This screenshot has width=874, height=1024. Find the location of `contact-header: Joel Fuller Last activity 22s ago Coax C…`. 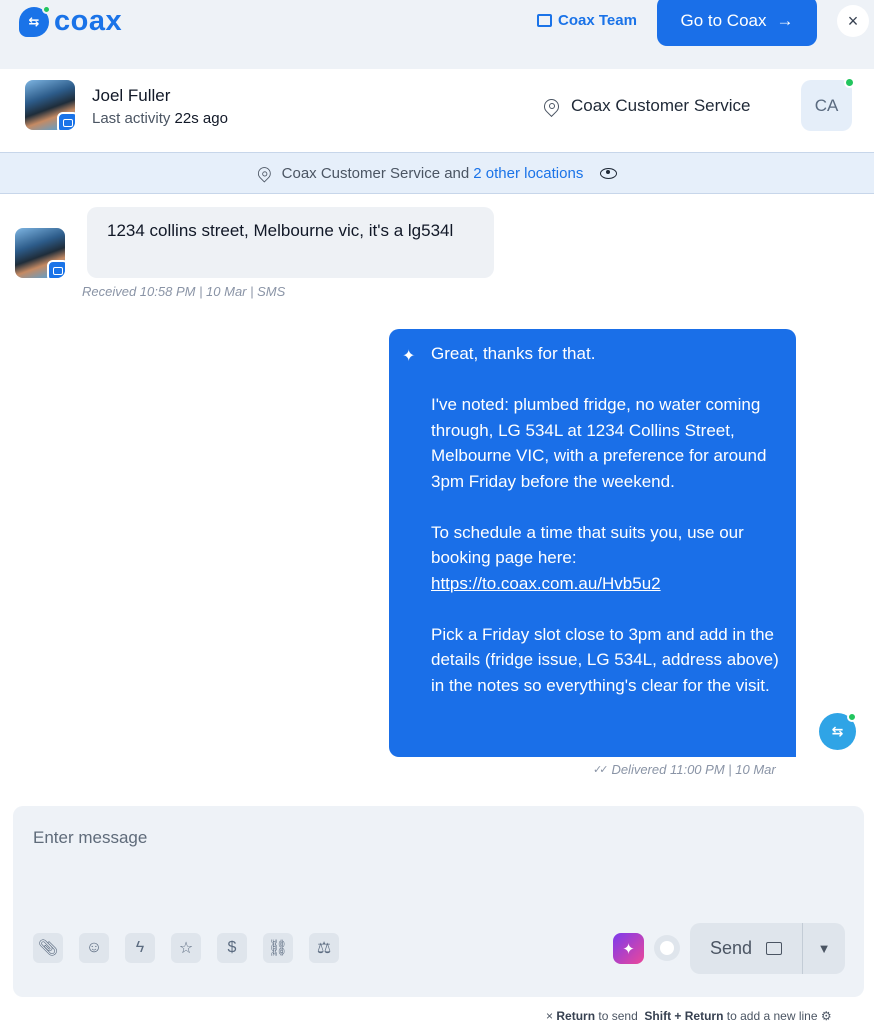

contact-header: Joel Fuller Last activity 22s ago Coax C… is located at coordinates (437, 110).